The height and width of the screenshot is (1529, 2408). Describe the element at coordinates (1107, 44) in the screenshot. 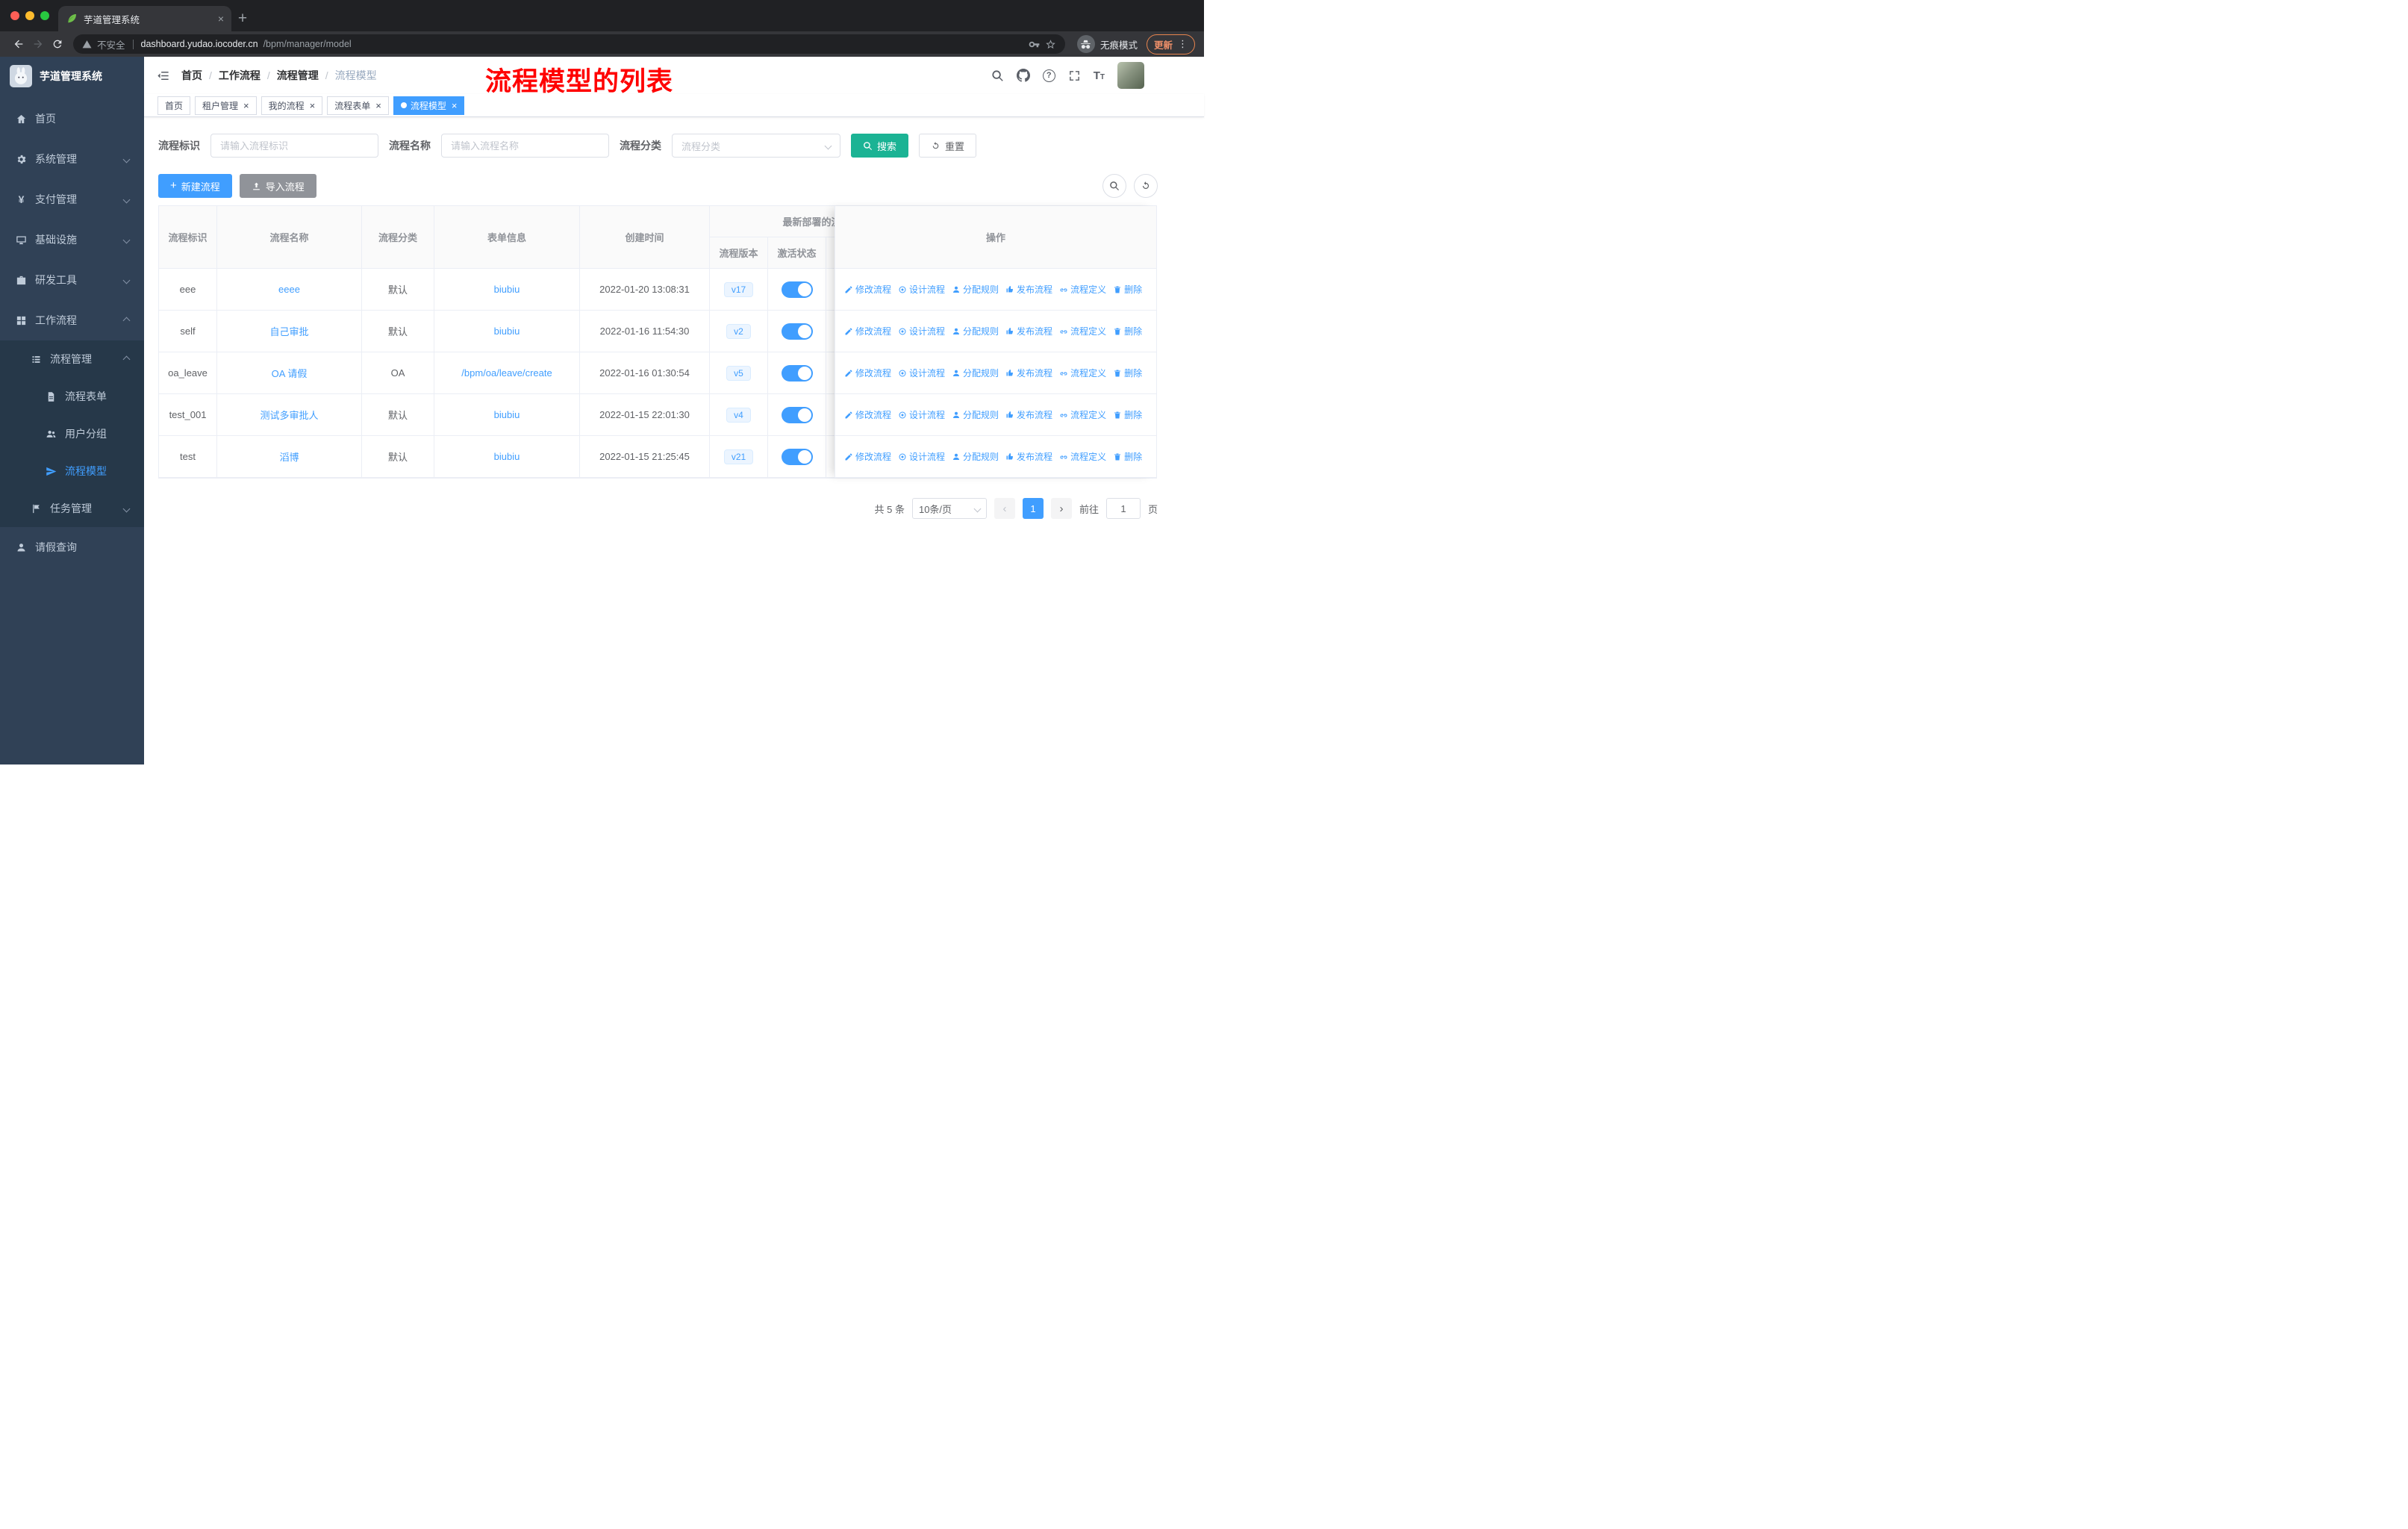

I see `incognito-chip: 无痕模式` at that location.